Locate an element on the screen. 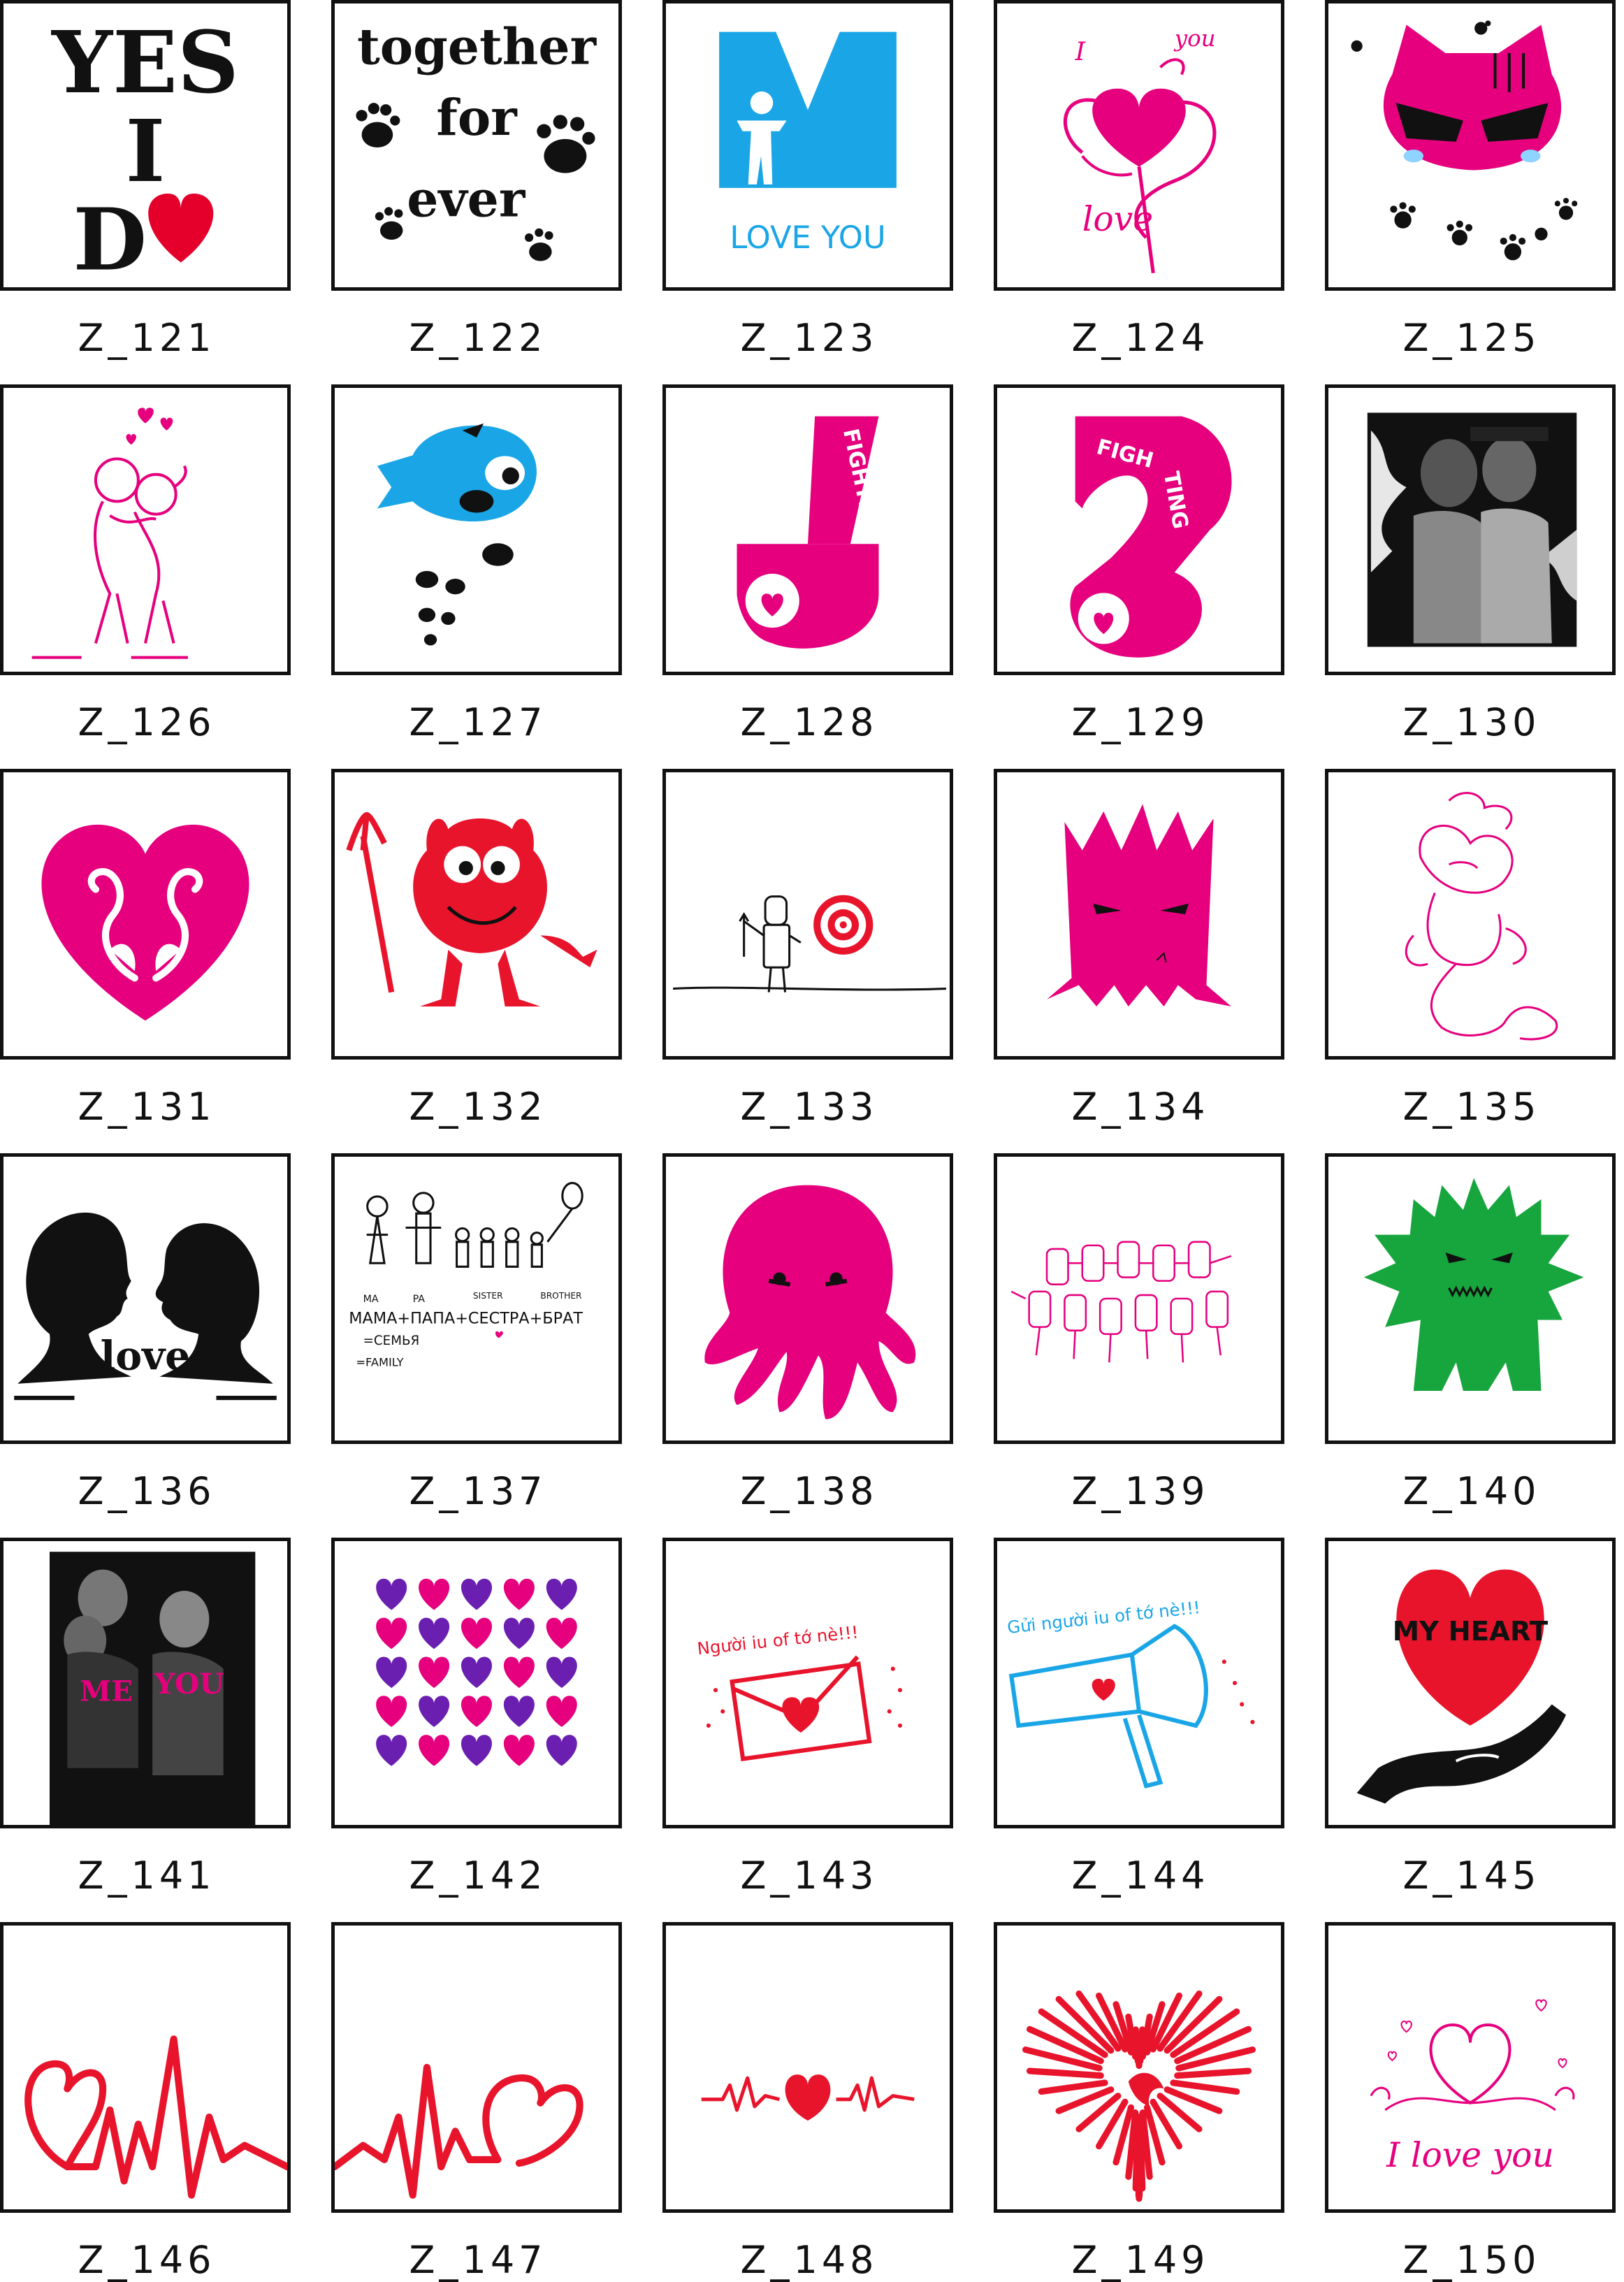 This screenshot has height=2282, width=1624. green-monster-art is located at coordinates (1470, 1298).